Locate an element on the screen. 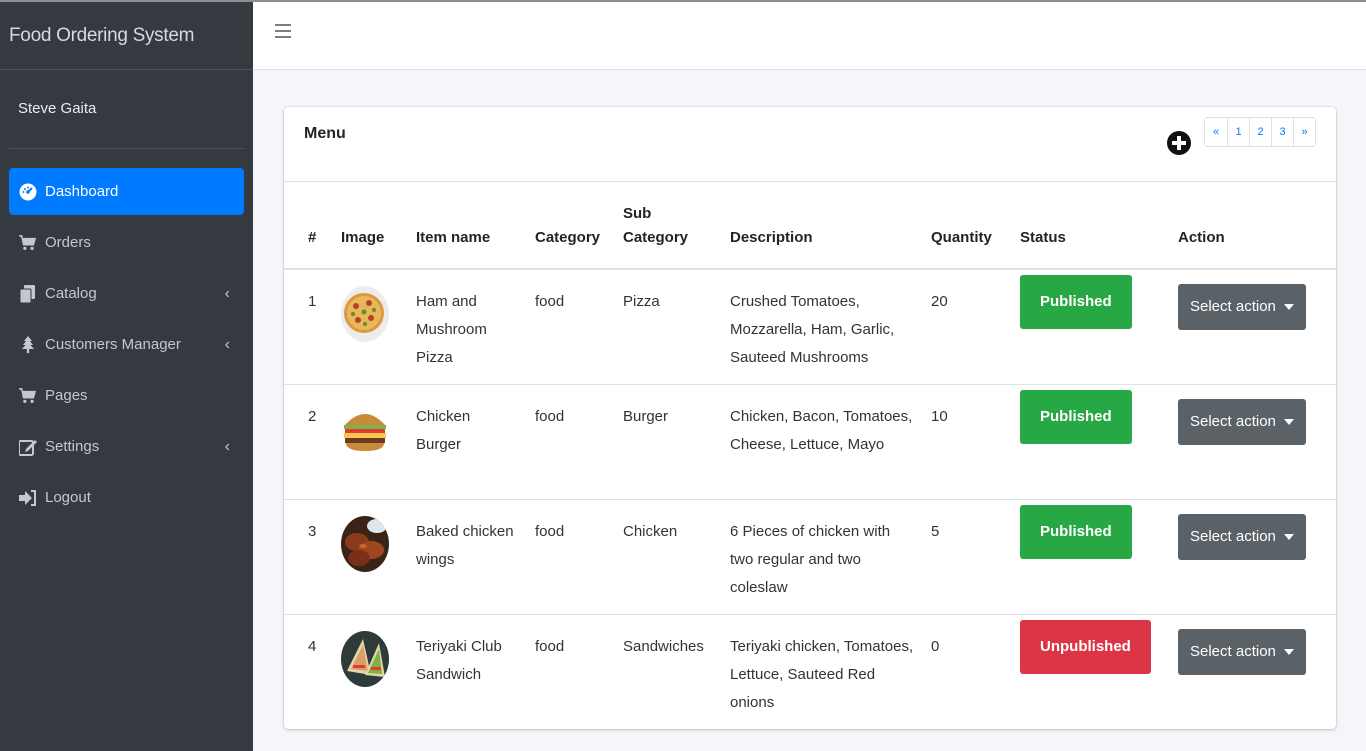 The width and height of the screenshot is (1366, 751). sidebar-item-orders: Orders is located at coordinates (126, 242).